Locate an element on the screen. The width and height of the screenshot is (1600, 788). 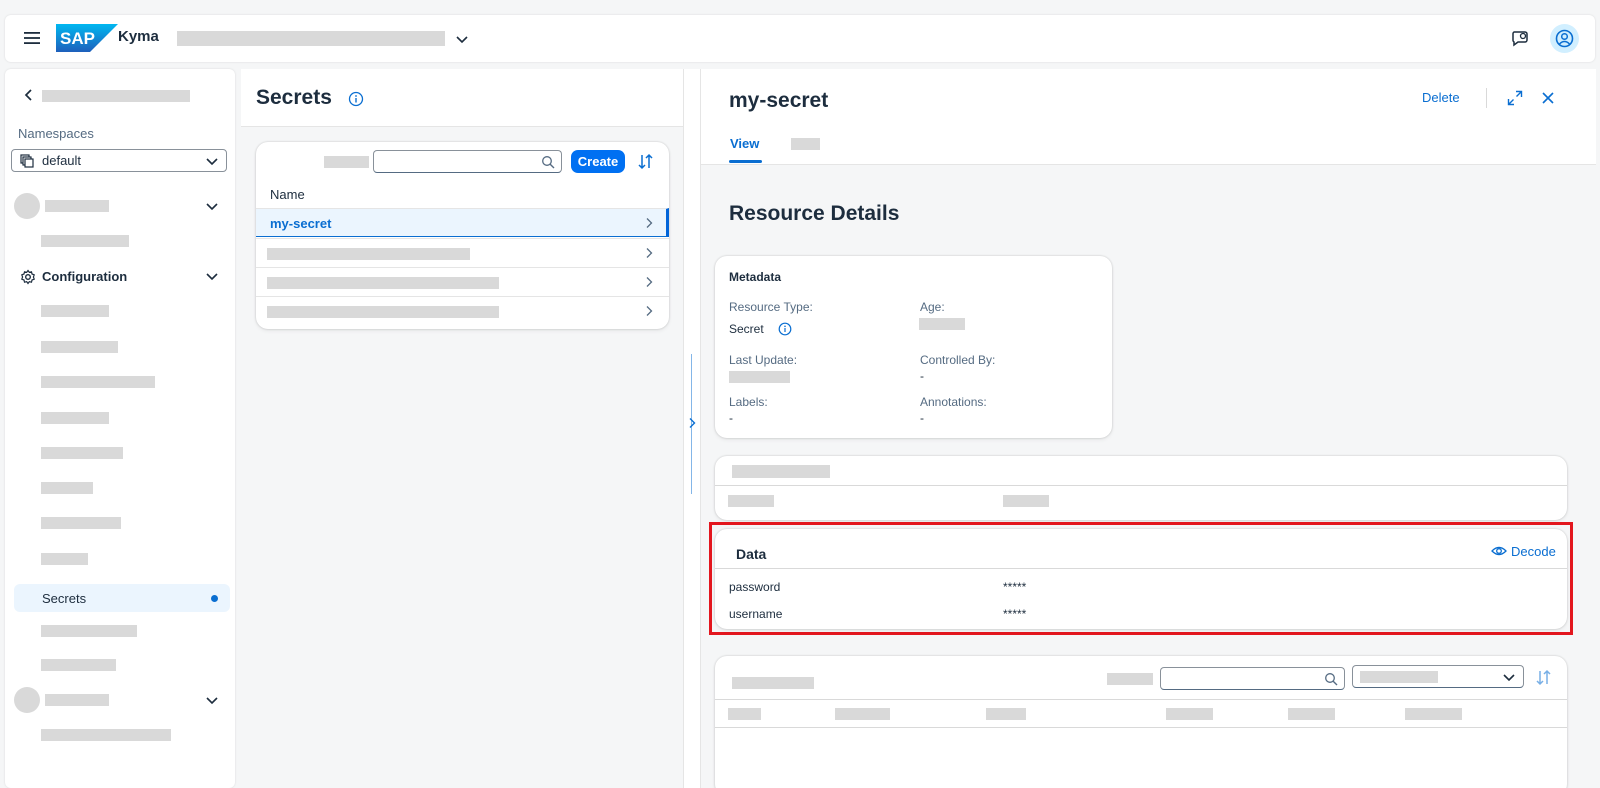
metadata-title: Metadata is located at coordinates (755, 277).